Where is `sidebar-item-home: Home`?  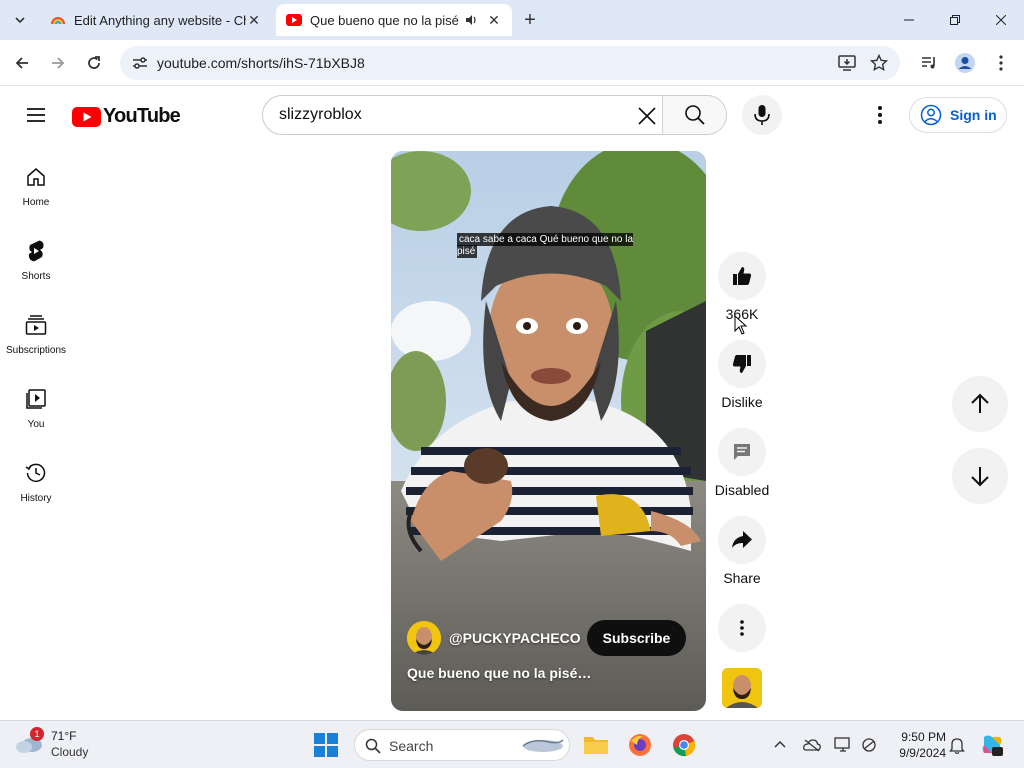 sidebar-item-home: Home is located at coordinates (36, 185).